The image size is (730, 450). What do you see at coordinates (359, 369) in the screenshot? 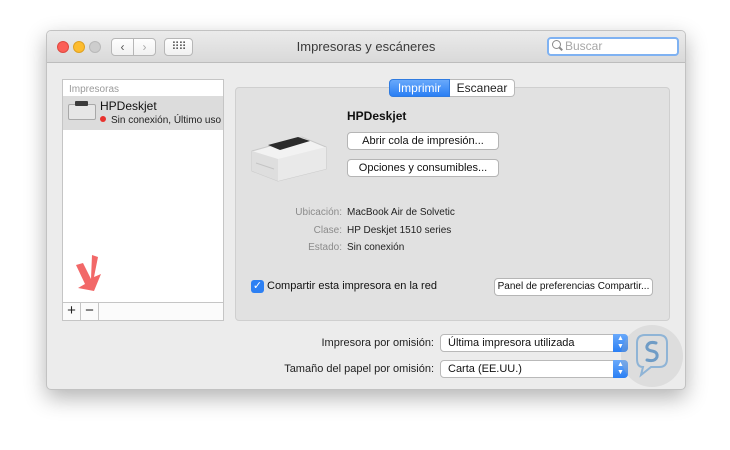
I see `default-paper-label: Tamaño del papel por omisión:` at bounding box center [359, 369].